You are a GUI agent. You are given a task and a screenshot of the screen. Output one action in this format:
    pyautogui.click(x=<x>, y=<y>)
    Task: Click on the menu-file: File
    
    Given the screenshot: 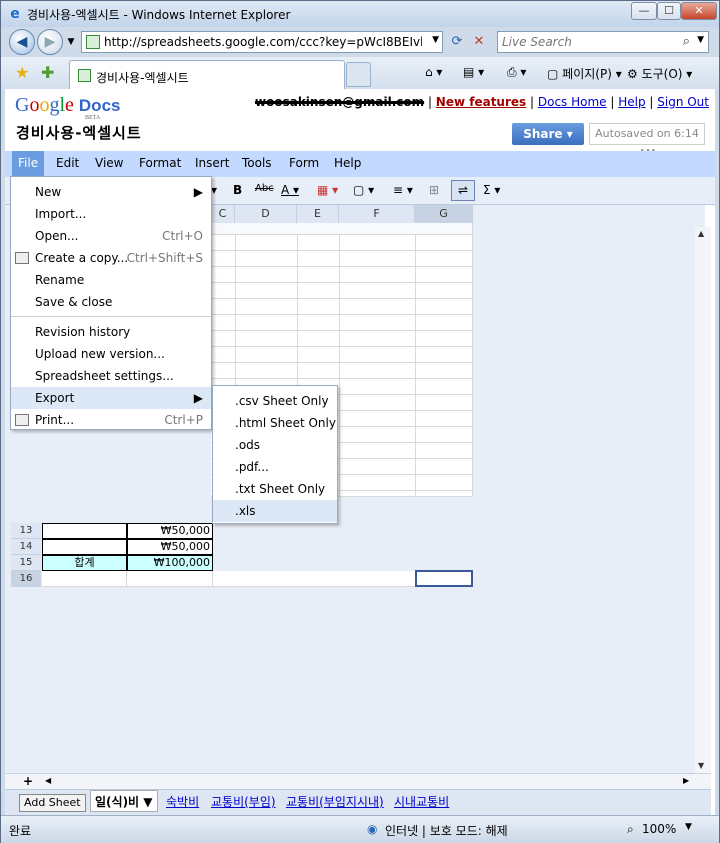 What is the action you would take?
    pyautogui.click(x=28, y=164)
    